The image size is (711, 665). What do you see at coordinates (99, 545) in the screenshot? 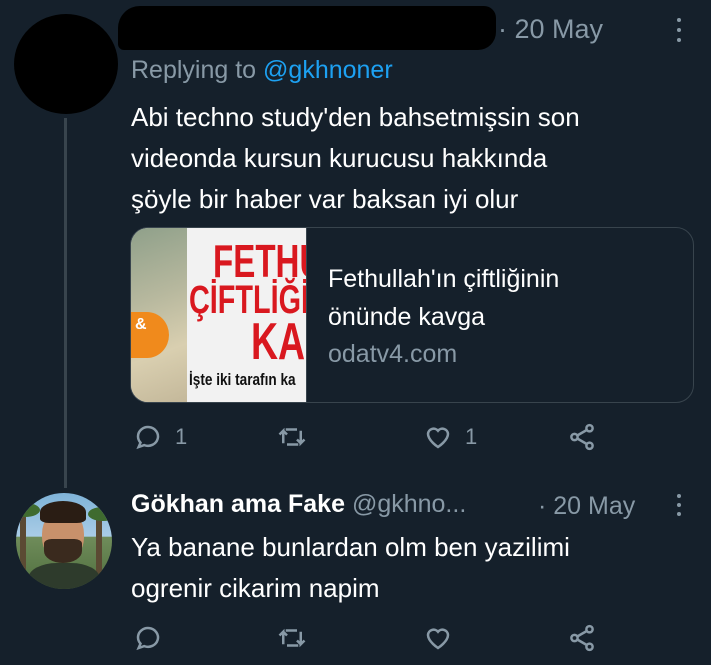
I see `avatar-palm-trunk-right` at bounding box center [99, 545].